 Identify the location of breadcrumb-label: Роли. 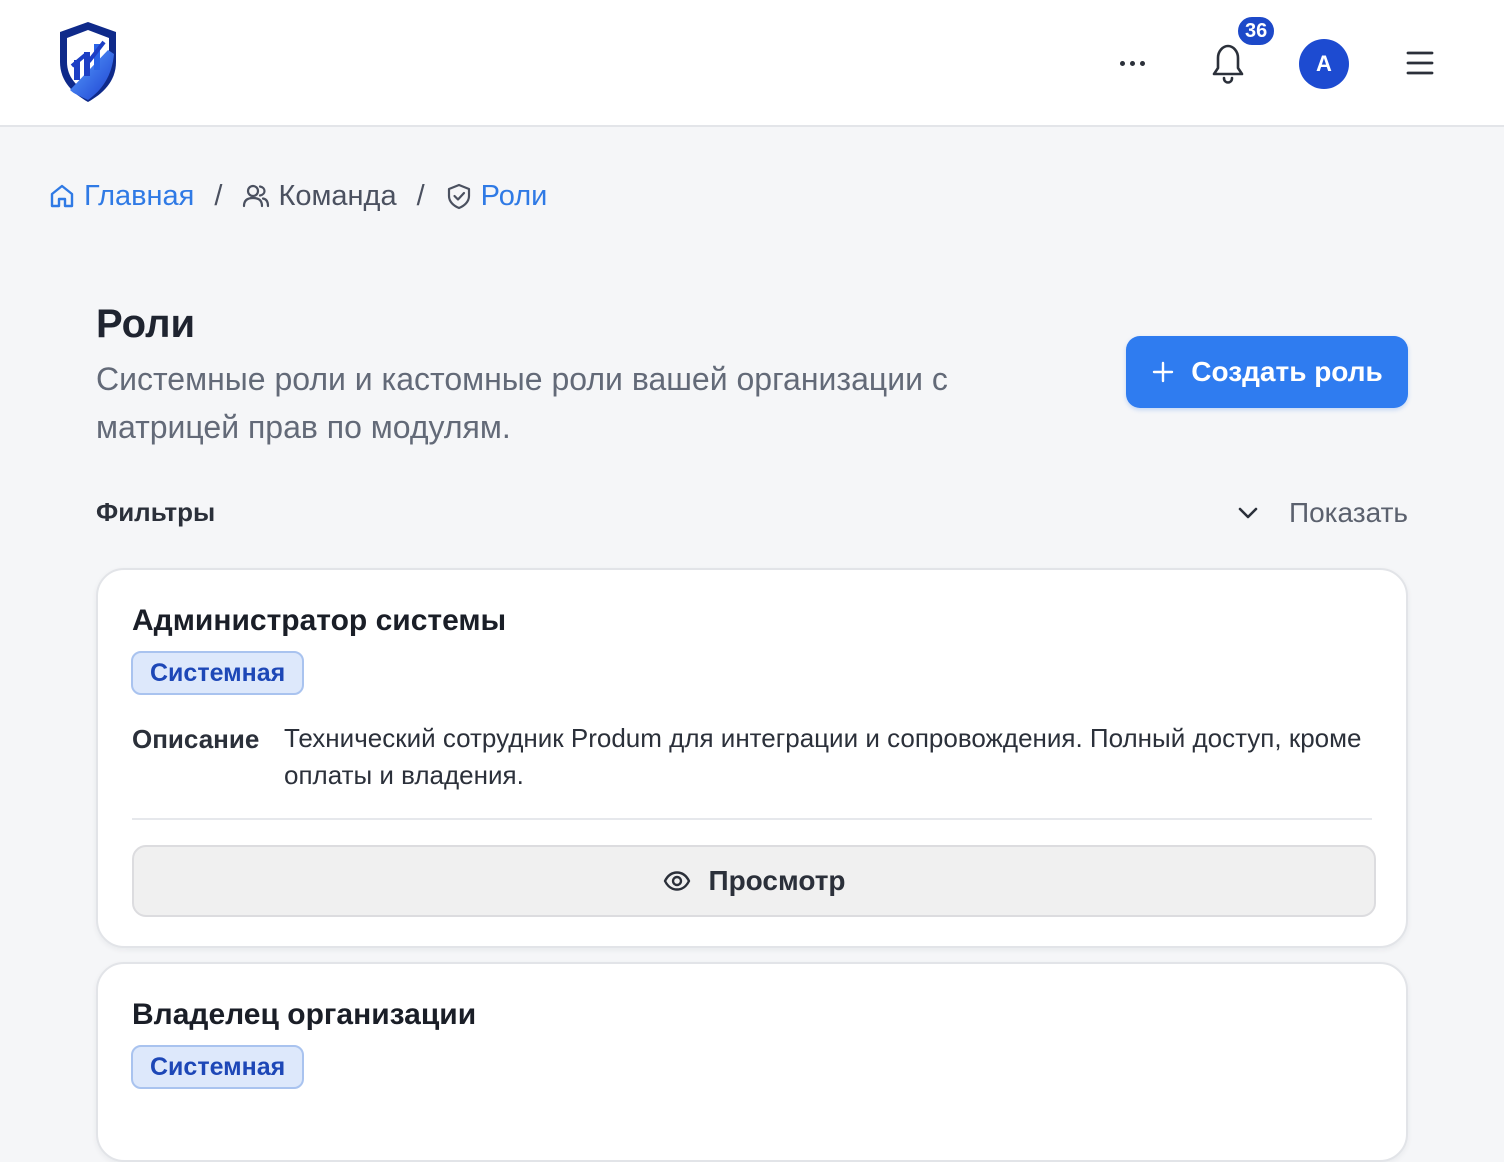
(514, 195).